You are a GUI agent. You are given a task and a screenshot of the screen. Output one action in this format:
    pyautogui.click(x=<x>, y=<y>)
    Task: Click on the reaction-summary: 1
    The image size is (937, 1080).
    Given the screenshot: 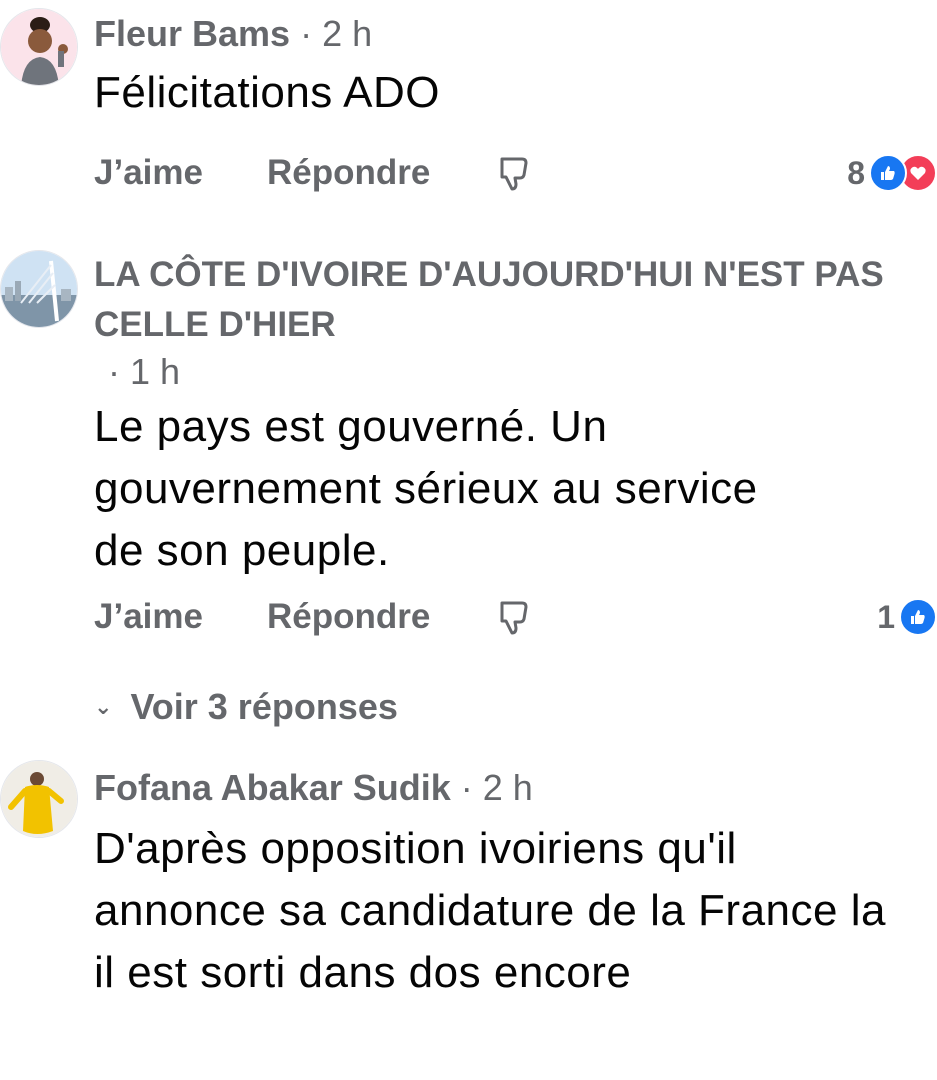 What is the action you would take?
    pyautogui.click(x=907, y=617)
    